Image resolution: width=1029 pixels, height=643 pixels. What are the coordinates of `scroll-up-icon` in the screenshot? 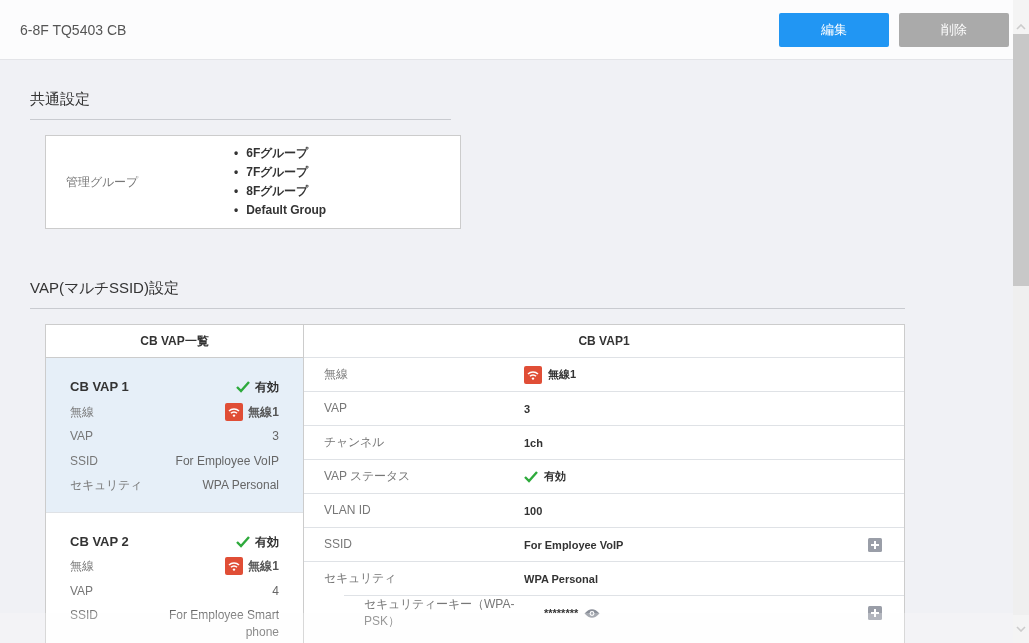 It's located at (1021, 27).